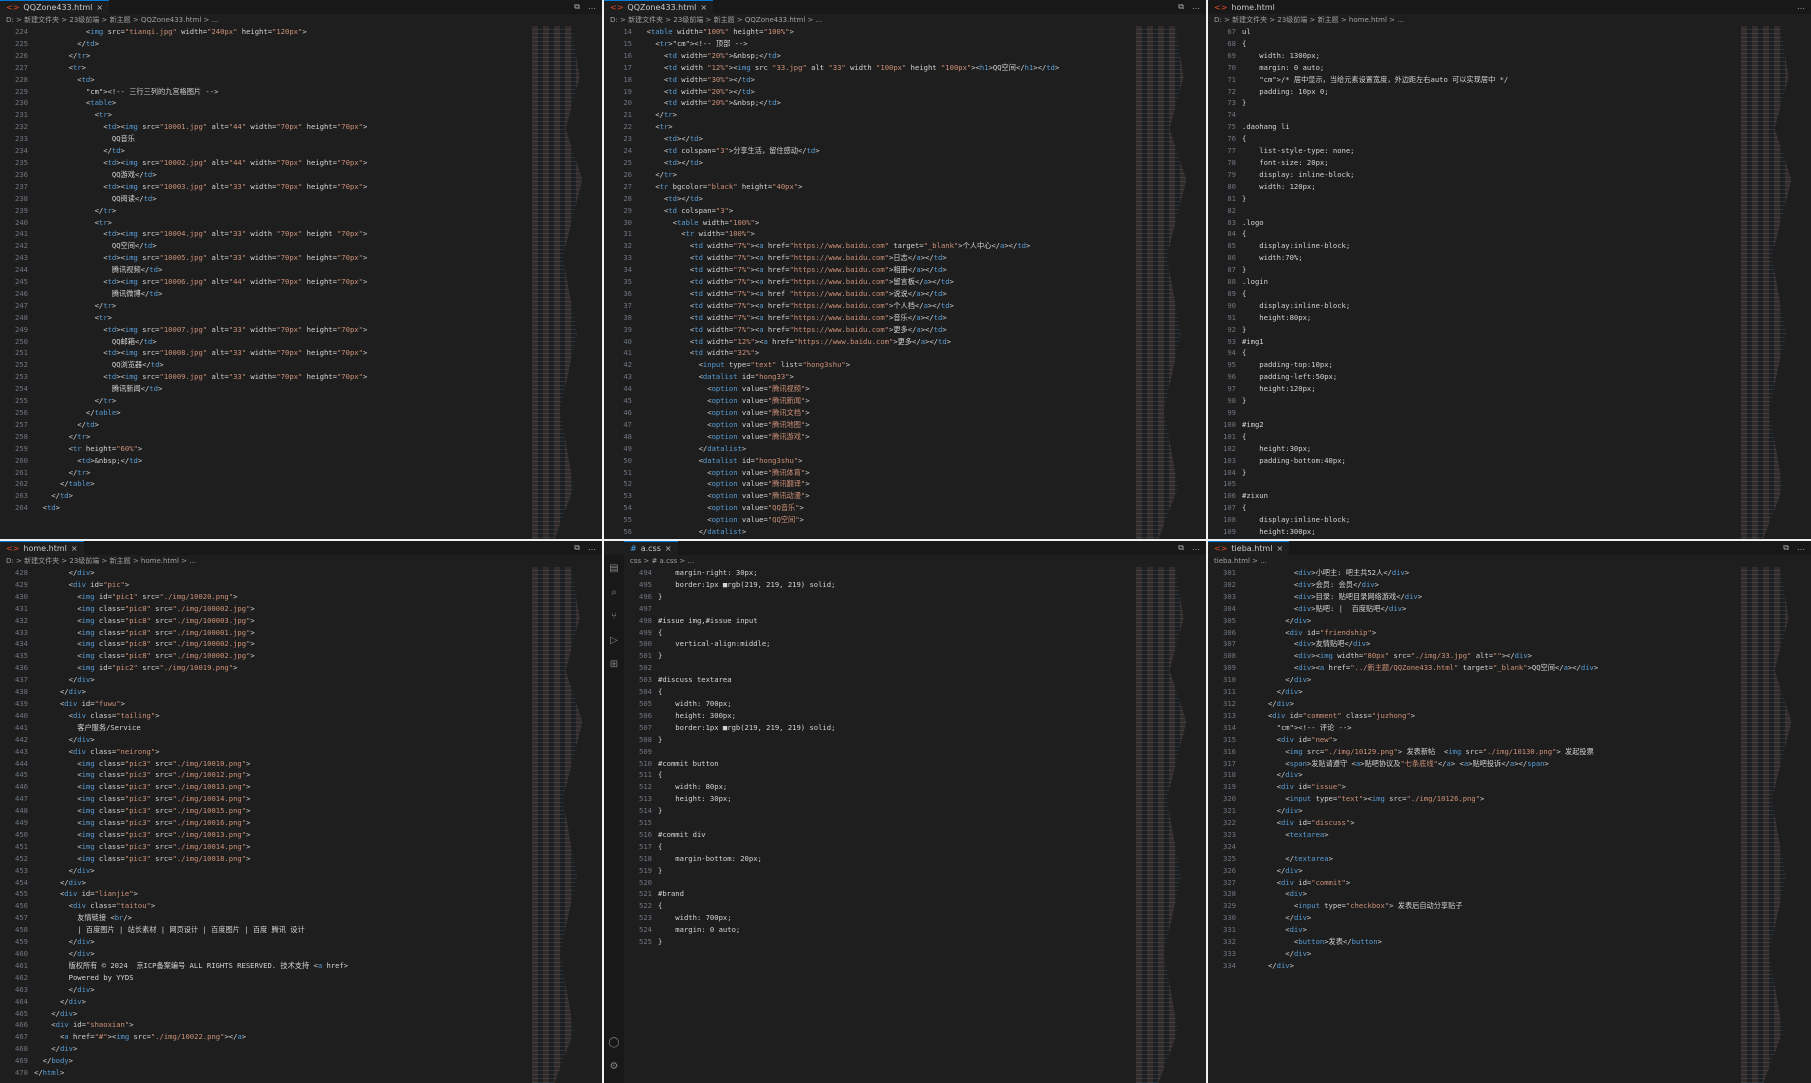  Describe the element at coordinates (1486, 585) in the screenshot. I see `code-line: <div>会员: 会员</div>` at that location.